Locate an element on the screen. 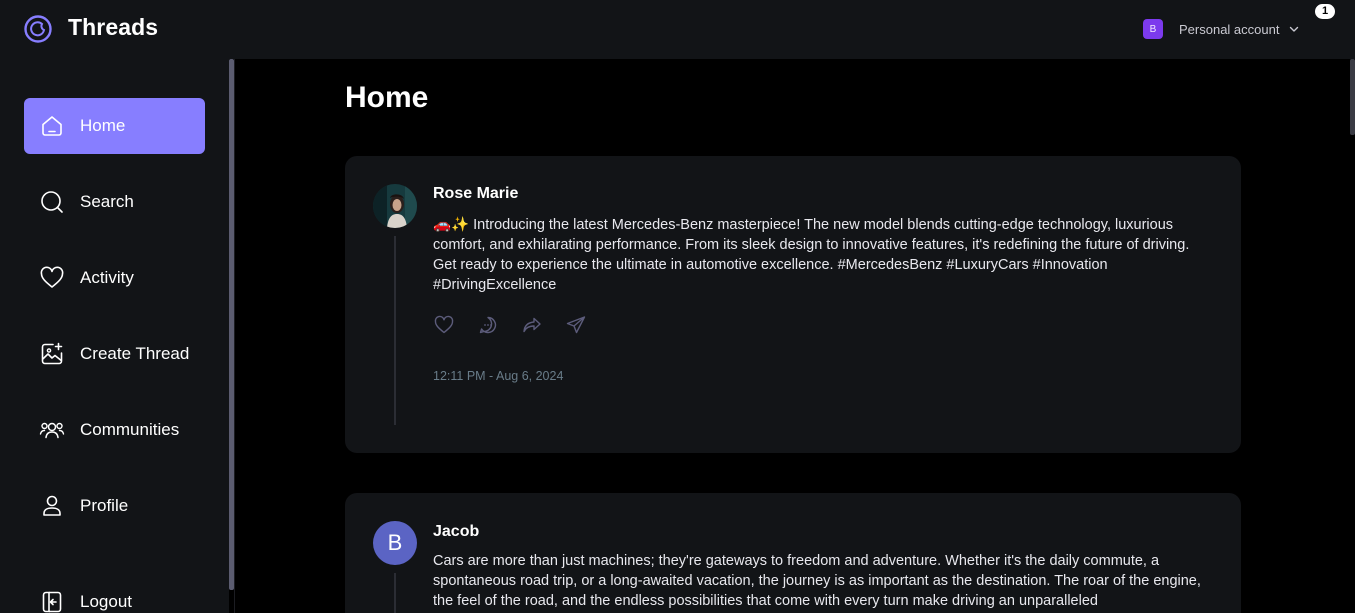  sidebar-item-profile: Profile is located at coordinates (114, 506).